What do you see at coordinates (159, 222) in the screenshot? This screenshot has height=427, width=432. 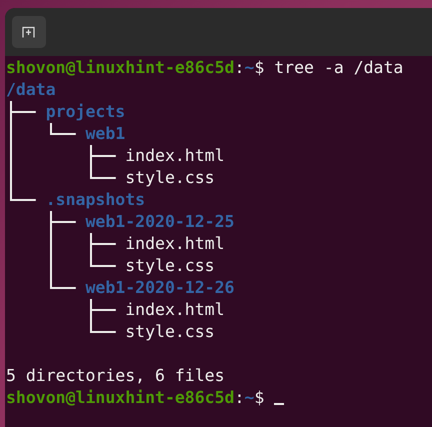 I see `directory-name: web1-2020-12-25` at bounding box center [159, 222].